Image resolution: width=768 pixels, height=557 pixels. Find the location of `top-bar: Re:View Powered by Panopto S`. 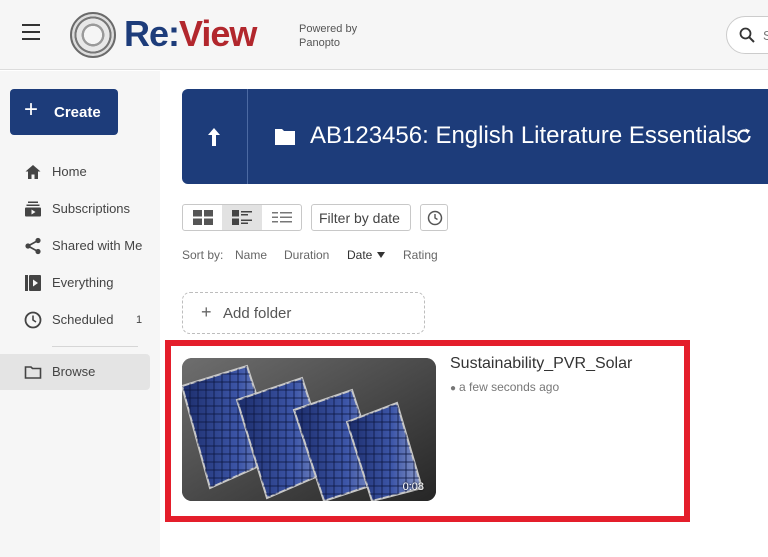

top-bar: Re:View Powered by Panopto S is located at coordinates (384, 35).